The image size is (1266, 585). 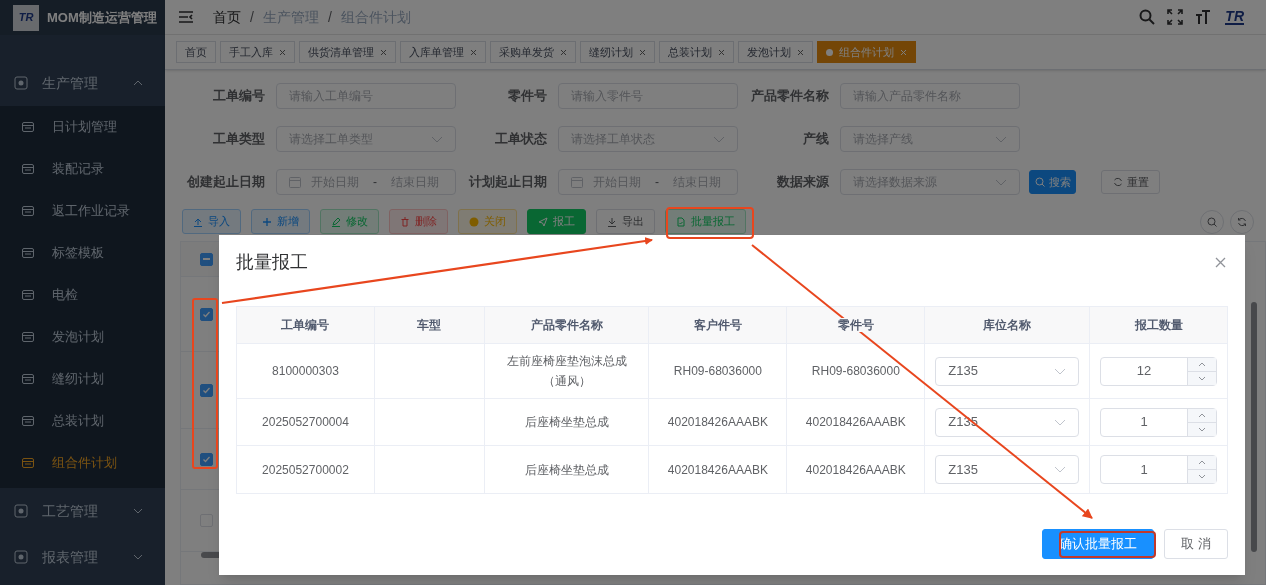 I want to click on toolbar-button: 导出, so click(x=625, y=221).